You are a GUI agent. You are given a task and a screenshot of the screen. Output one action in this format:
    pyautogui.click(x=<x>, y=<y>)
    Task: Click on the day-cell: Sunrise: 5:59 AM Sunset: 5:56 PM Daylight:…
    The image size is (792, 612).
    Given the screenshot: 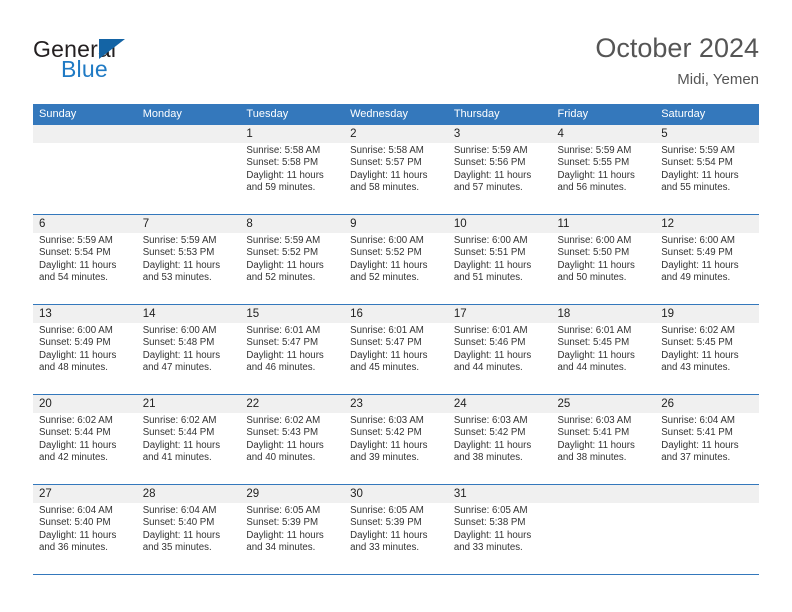 What is the action you would take?
    pyautogui.click(x=500, y=178)
    